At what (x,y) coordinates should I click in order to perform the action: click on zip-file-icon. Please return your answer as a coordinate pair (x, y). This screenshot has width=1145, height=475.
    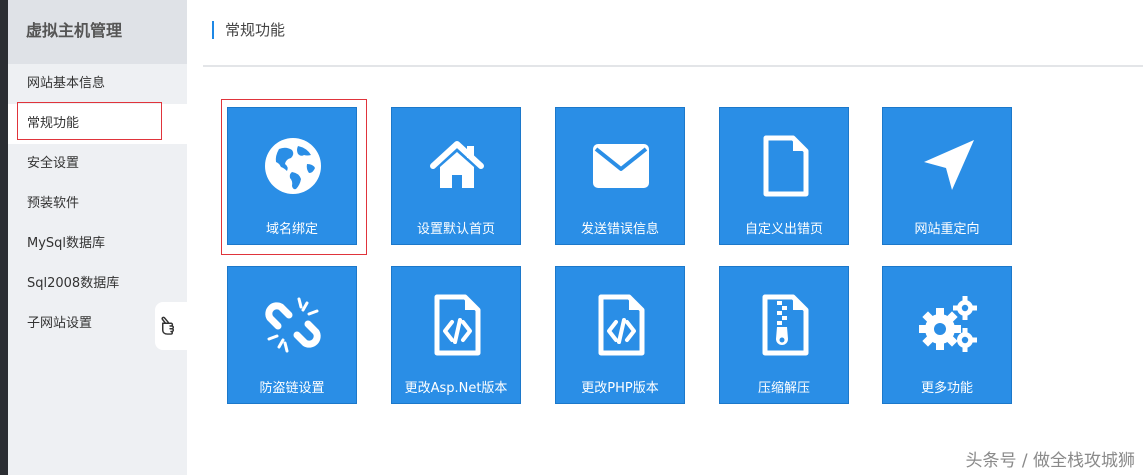
    Looking at the image, I should click on (785, 325).